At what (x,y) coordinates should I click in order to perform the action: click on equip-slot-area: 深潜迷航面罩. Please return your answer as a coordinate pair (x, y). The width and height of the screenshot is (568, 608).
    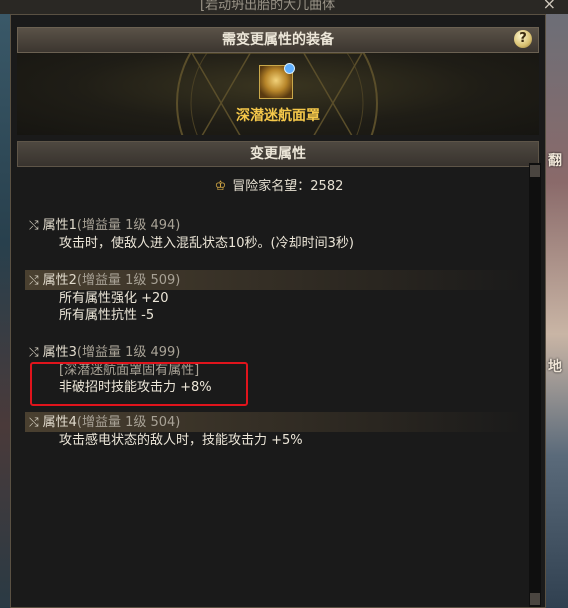
    Looking at the image, I should click on (278, 94).